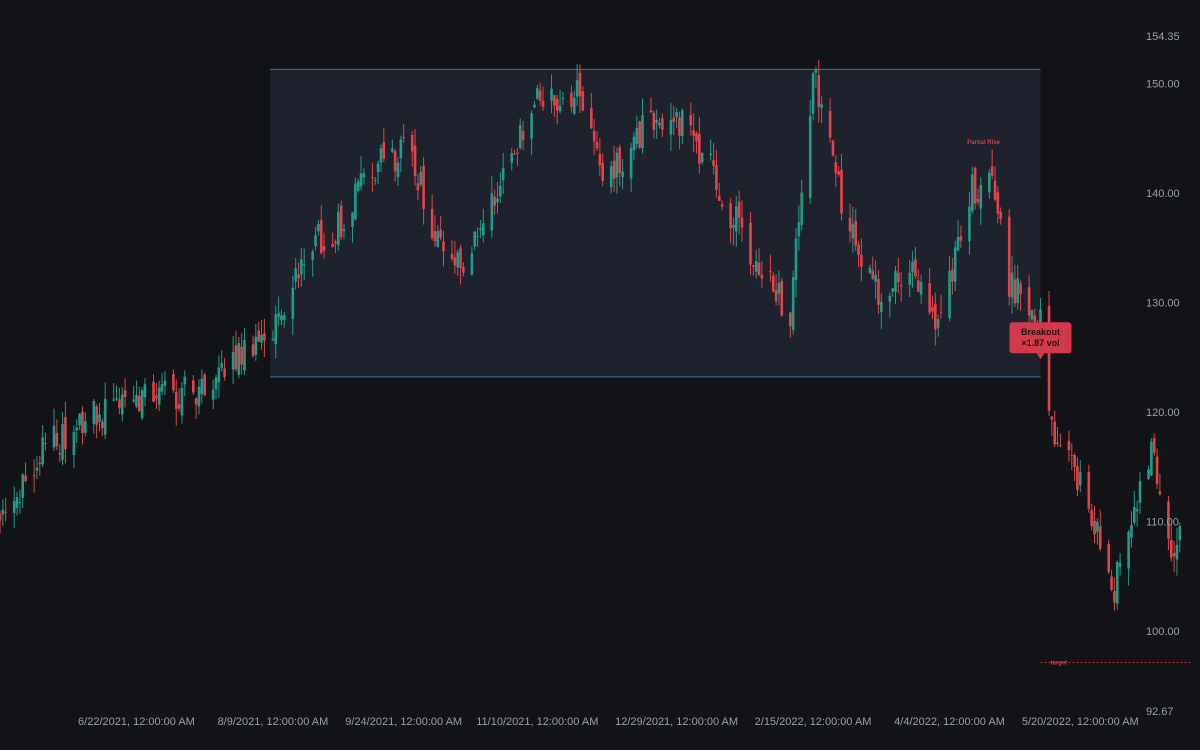 The width and height of the screenshot is (1200, 750). I want to click on x-tick-label: 4/4/2022, 12:00:00 AM, so click(949, 722).